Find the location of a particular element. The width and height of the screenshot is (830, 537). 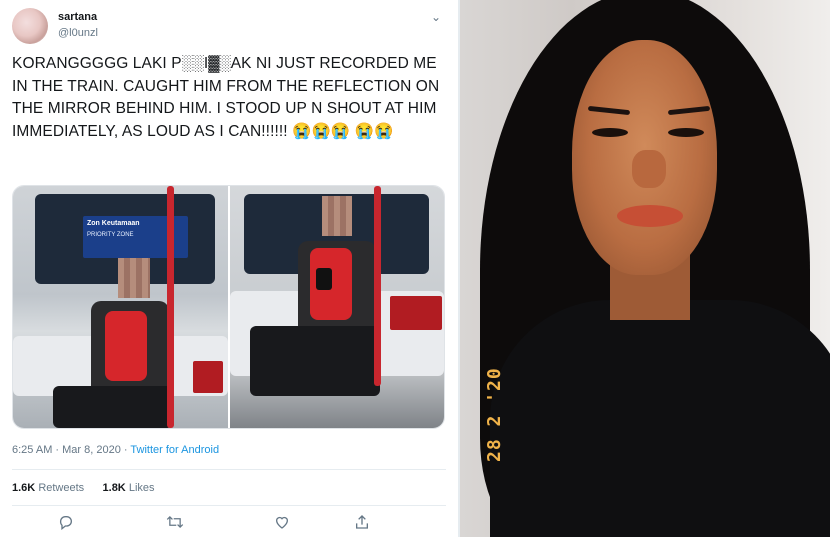

source-link: Twitter for Android is located at coordinates (174, 450).